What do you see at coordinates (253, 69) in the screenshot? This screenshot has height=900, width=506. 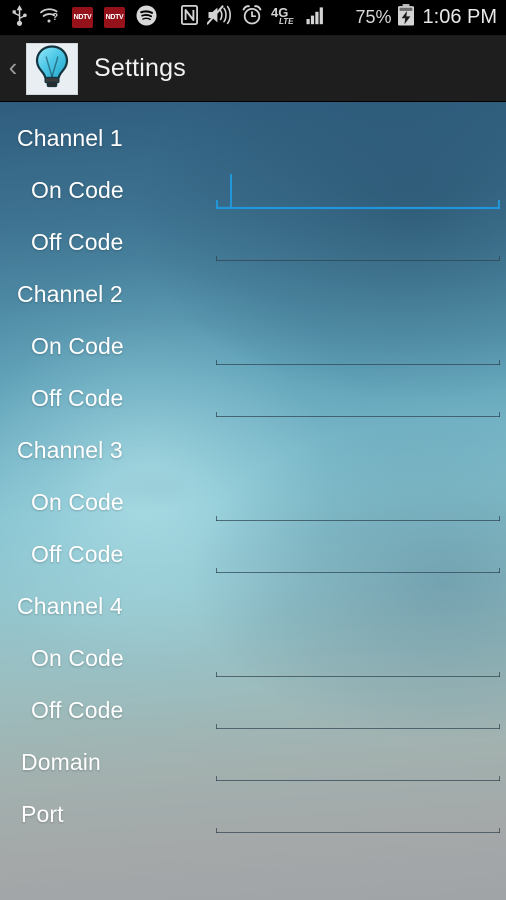 I see `action-bar: ‹ Settings` at bounding box center [253, 69].